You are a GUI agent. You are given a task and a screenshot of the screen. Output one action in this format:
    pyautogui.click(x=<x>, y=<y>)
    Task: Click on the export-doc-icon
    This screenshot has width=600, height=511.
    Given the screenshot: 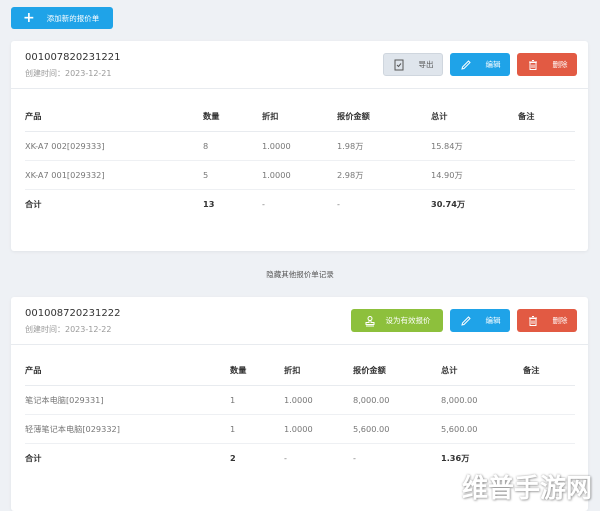 What is the action you would take?
    pyautogui.click(x=398, y=64)
    